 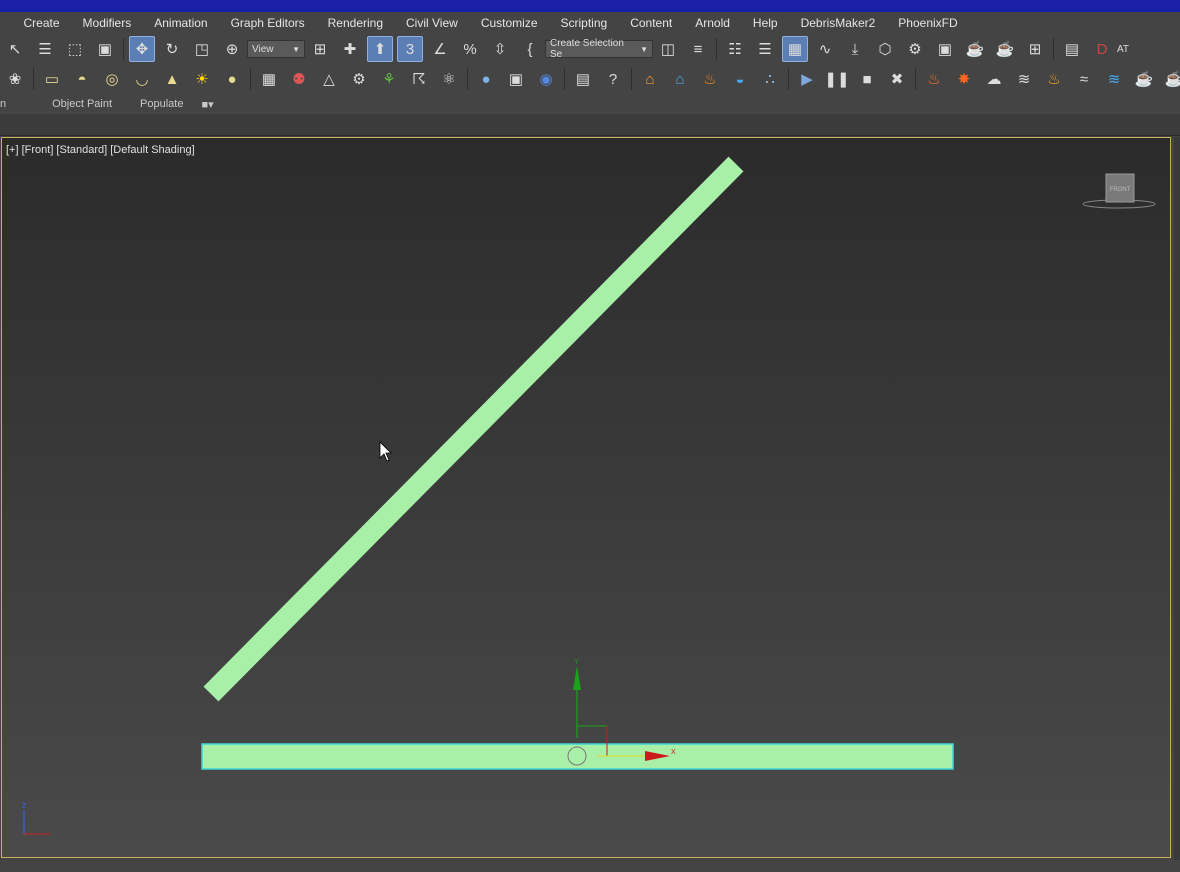 I want to click on smoke-preset-icon: ☁, so click(x=994, y=79).